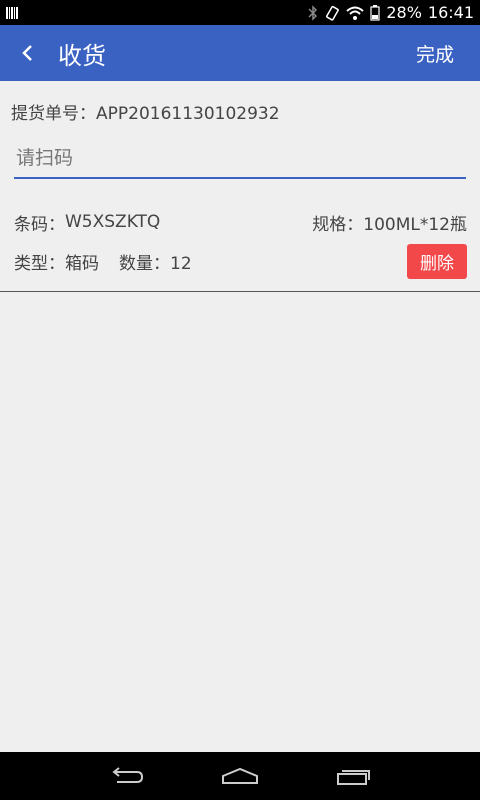 The image size is (480, 800). I want to click on item-row-type: 类型： 箱码 数量：12 删除, so click(240, 261).